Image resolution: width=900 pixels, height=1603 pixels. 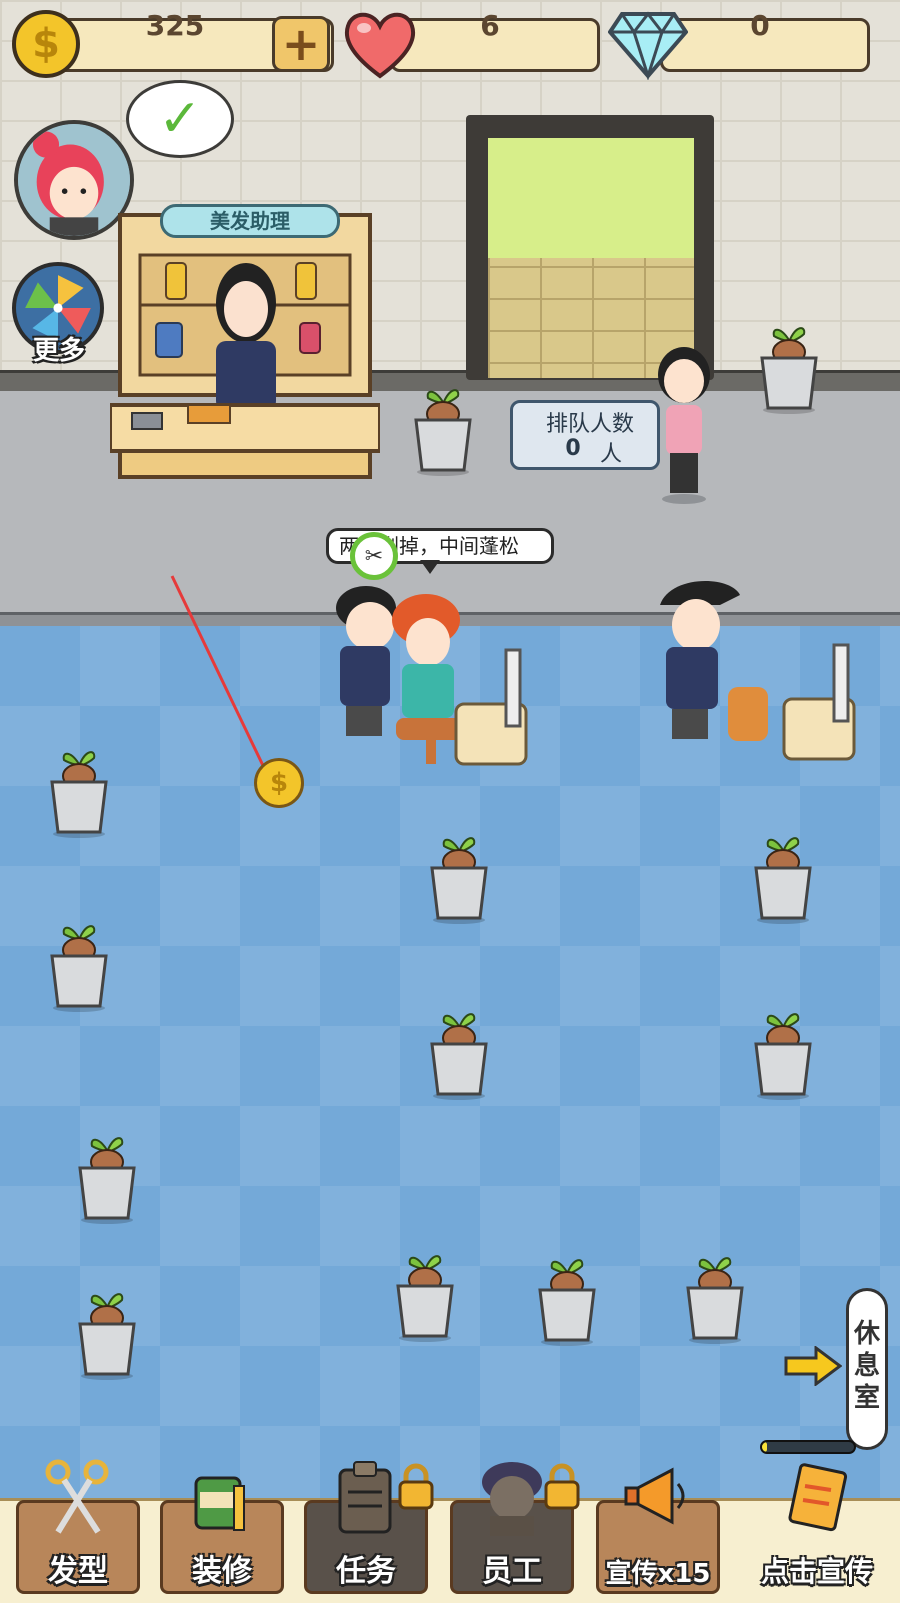 What do you see at coordinates (512, 1571) in the screenshot?
I see `tab-staff-label: 员工` at bounding box center [512, 1571].